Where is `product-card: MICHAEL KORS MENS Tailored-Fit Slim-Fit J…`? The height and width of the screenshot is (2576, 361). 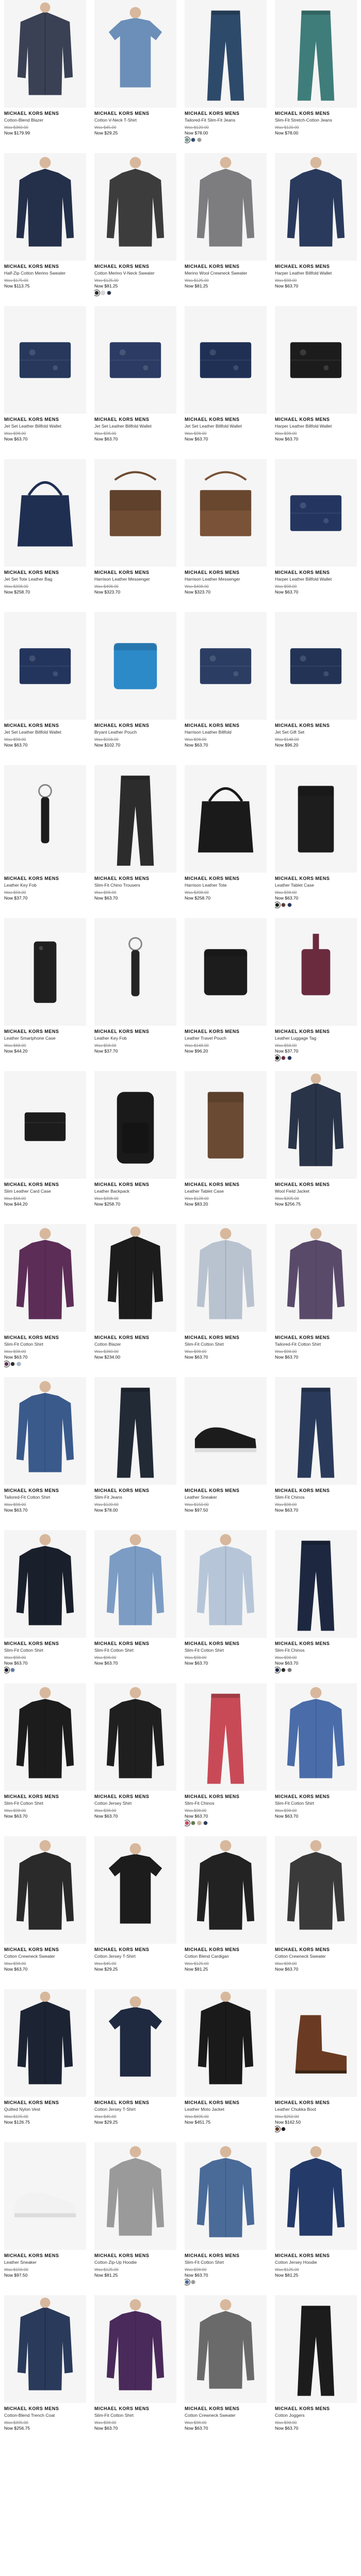 product-card: MICHAEL KORS MENS Tailored-Fit Slim-Fit J… is located at coordinates (226, 76).